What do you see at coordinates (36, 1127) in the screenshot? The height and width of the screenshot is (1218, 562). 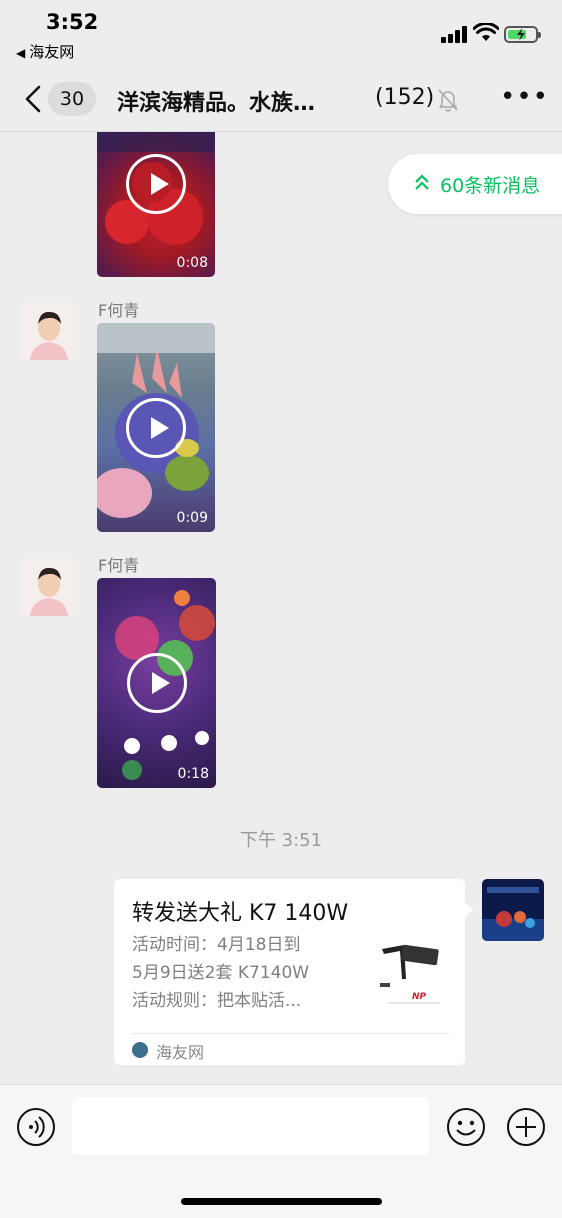 I see `voice-icon` at bounding box center [36, 1127].